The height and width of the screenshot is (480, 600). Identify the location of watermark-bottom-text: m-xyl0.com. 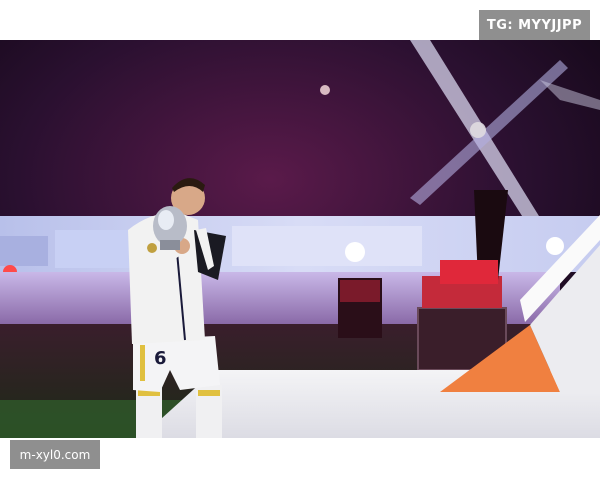
(55, 454).